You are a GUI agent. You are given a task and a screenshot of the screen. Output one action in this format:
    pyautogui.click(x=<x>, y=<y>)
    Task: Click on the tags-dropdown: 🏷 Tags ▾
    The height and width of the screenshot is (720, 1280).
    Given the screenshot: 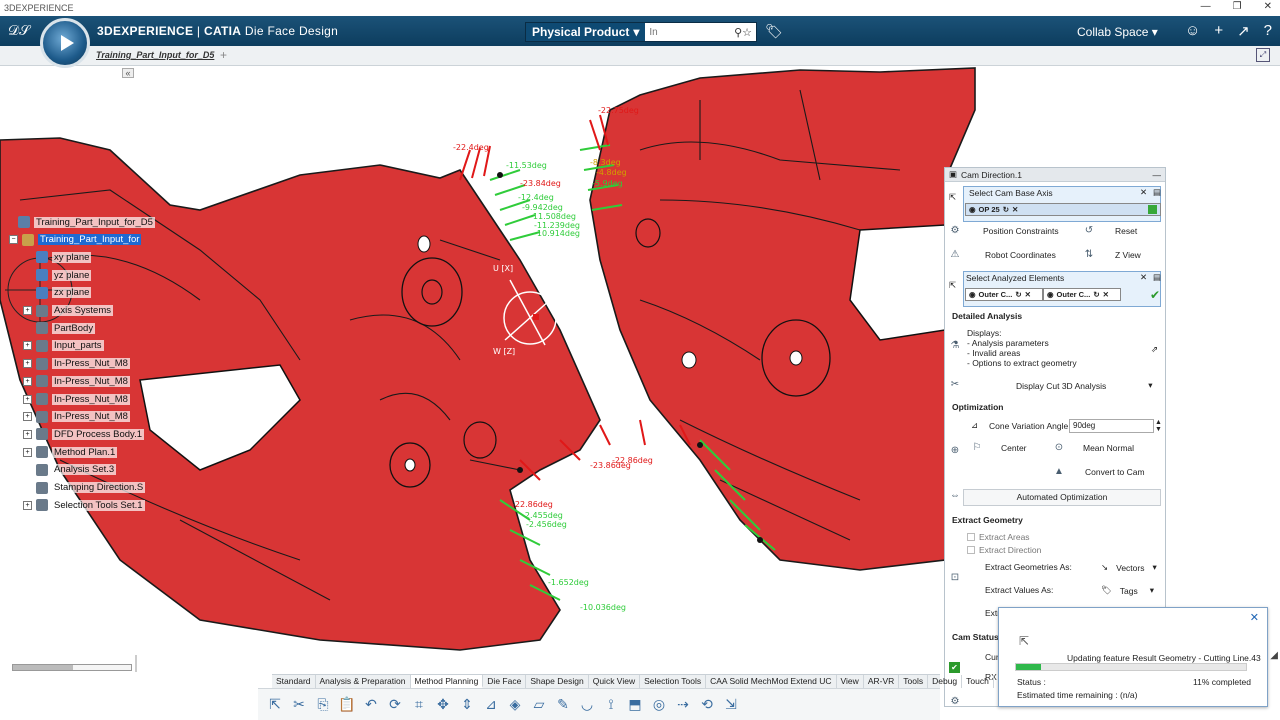 What is the action you would take?
    pyautogui.click(x=1127, y=590)
    